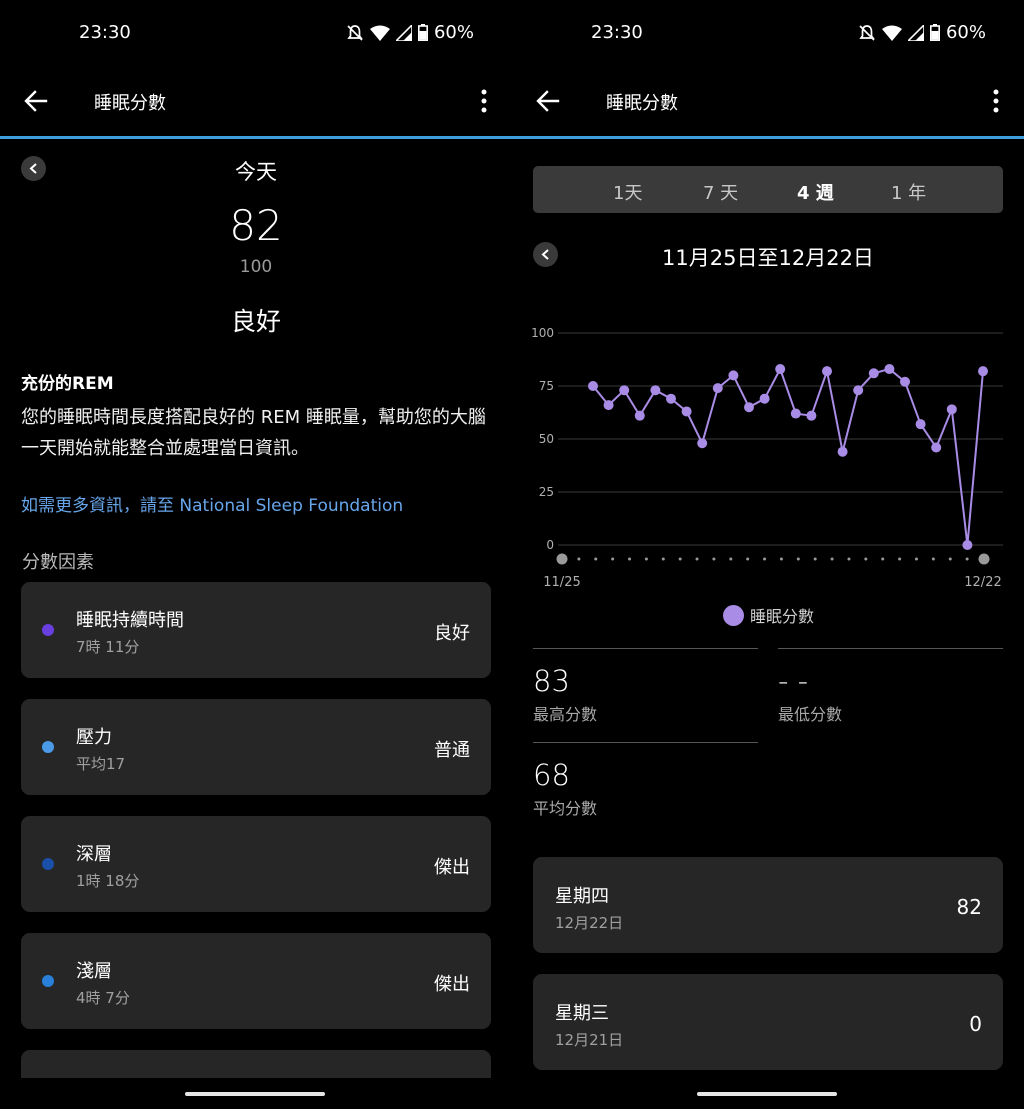 This screenshot has height=1109, width=1024. What do you see at coordinates (969, 907) in the screenshot?
I see `day-score: 82` at bounding box center [969, 907].